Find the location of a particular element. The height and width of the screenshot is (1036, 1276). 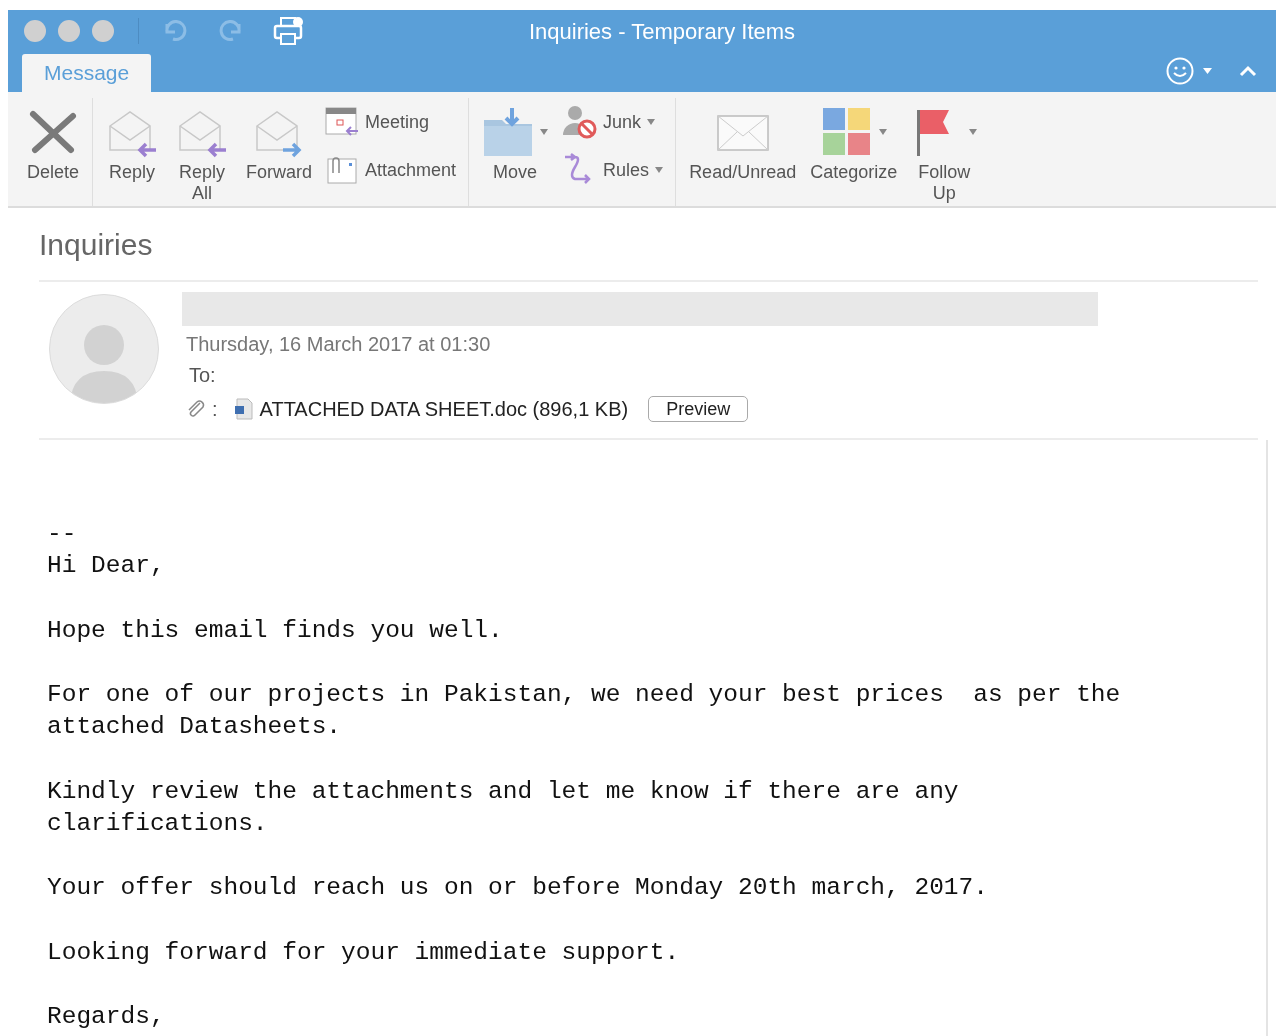

ribbon-button: Follow Up is located at coordinates (944, 151).